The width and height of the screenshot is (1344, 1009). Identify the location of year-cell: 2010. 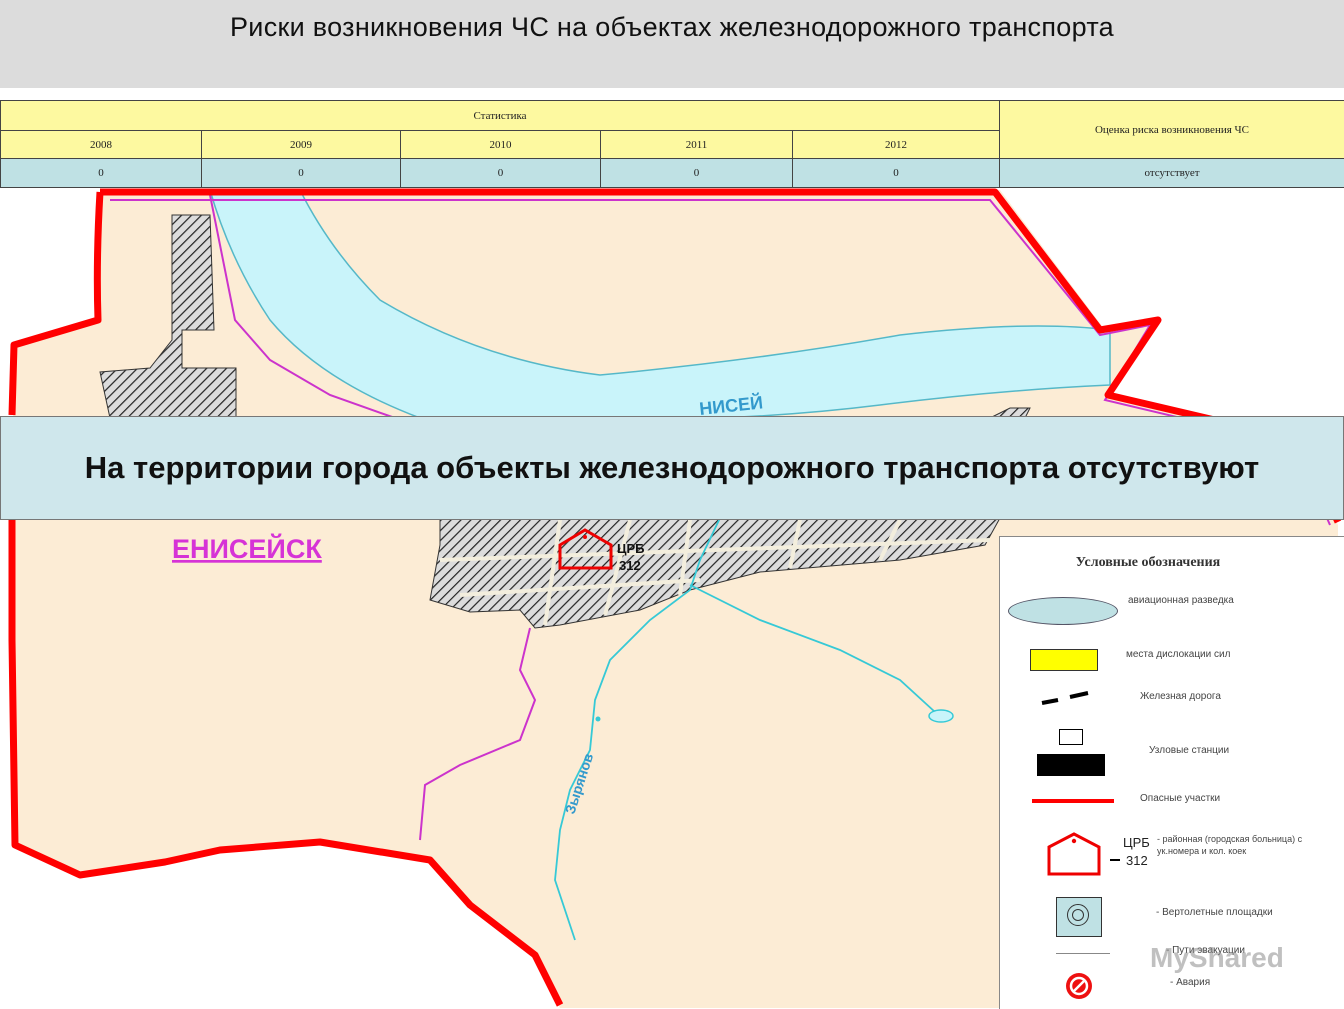
(501, 145).